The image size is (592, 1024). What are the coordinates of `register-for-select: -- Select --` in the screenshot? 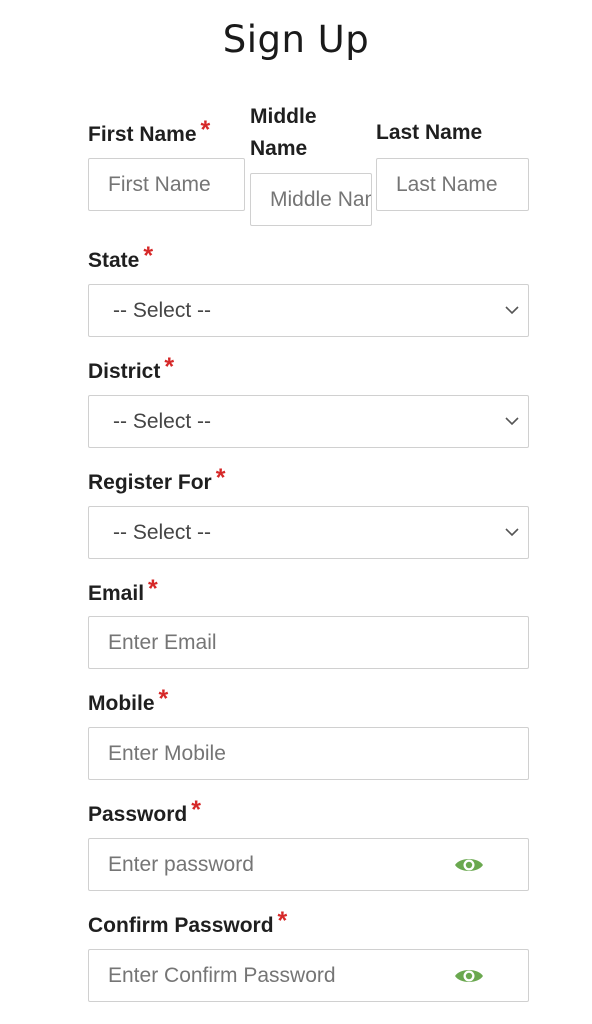 It's located at (308, 532).